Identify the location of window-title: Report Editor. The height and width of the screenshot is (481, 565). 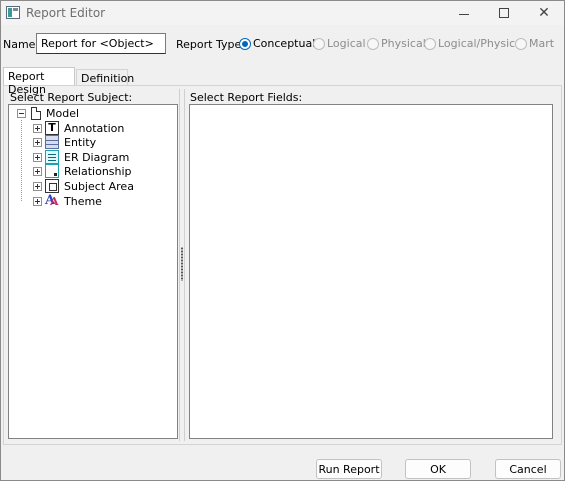
(66, 13).